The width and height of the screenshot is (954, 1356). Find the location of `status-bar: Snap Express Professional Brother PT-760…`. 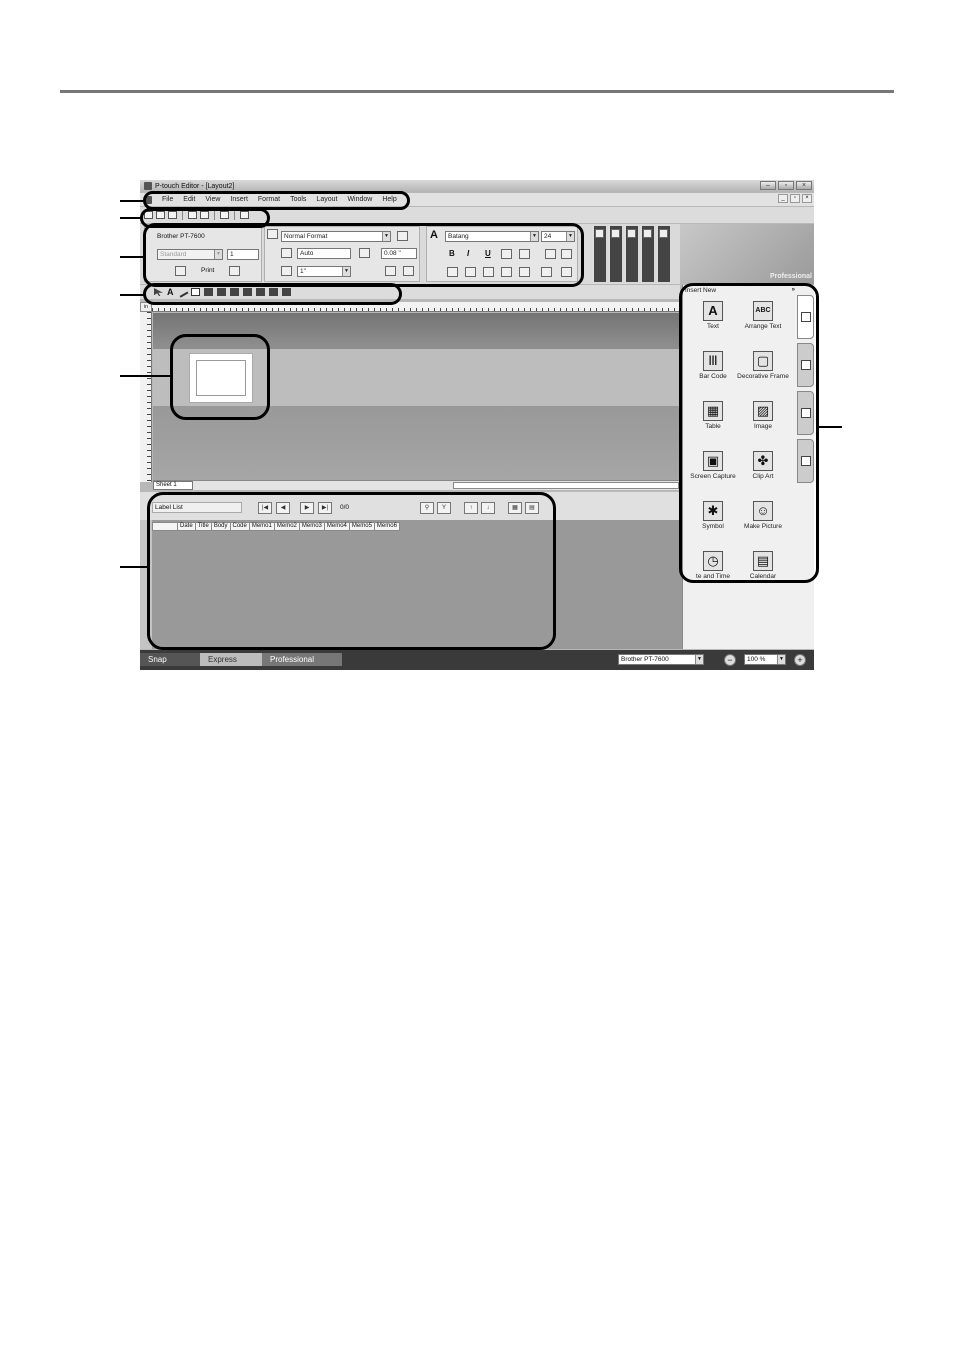

status-bar: Snap Express Professional Brother PT-760… is located at coordinates (477, 660).